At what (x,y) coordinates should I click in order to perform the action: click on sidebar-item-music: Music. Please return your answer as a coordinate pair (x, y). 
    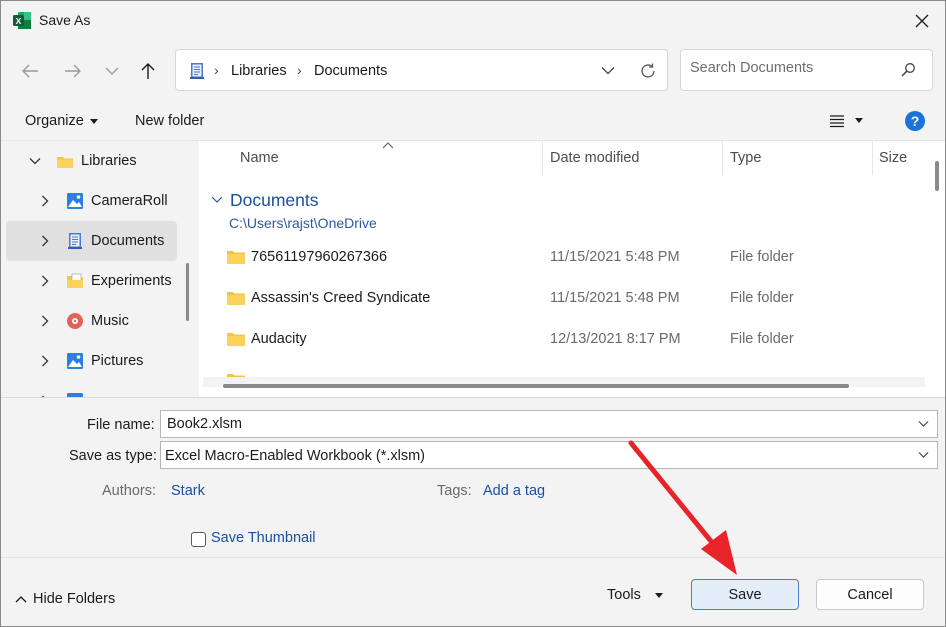
    Looking at the image, I should click on (91, 321).